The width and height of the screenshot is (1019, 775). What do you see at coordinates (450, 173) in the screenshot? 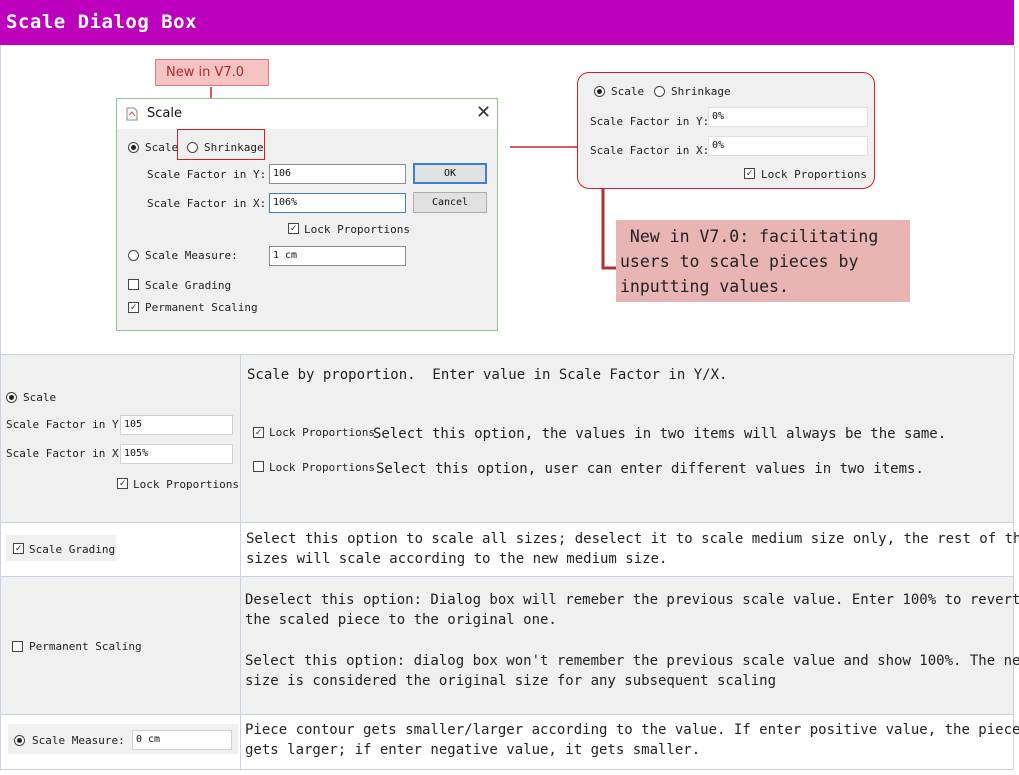
I see `ok-button: OK` at bounding box center [450, 173].